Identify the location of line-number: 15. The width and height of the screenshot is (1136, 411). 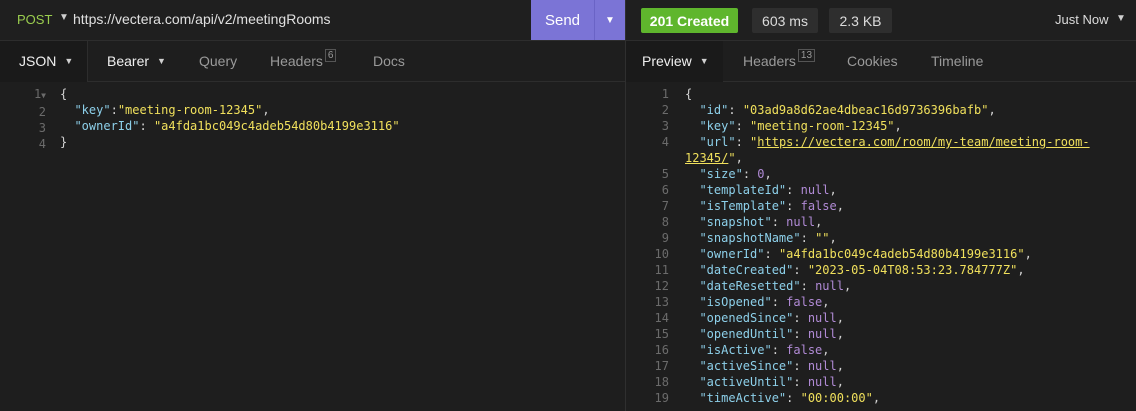
(661, 334).